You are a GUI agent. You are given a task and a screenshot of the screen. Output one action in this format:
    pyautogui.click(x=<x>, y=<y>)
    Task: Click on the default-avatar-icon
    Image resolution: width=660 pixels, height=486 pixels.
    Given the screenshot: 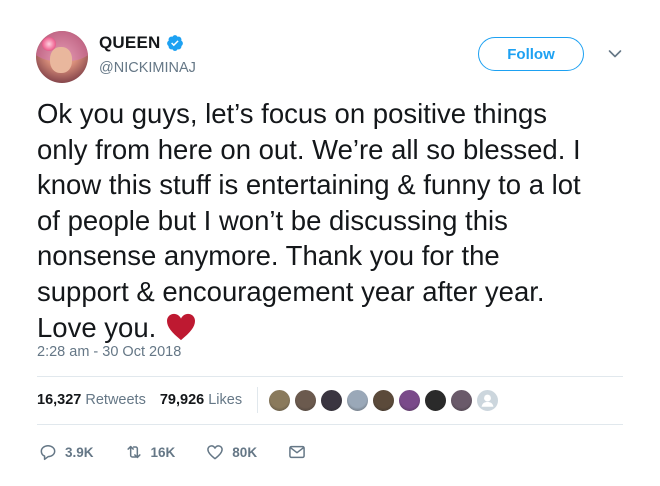 What is the action you would take?
    pyautogui.click(x=487, y=400)
    